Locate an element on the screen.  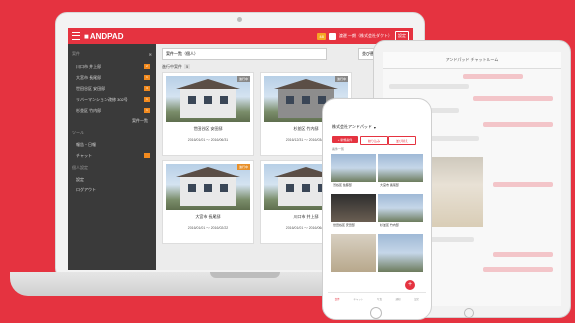
project-tile: 杉並区 竹内邸 is located at coordinates (400, 212).